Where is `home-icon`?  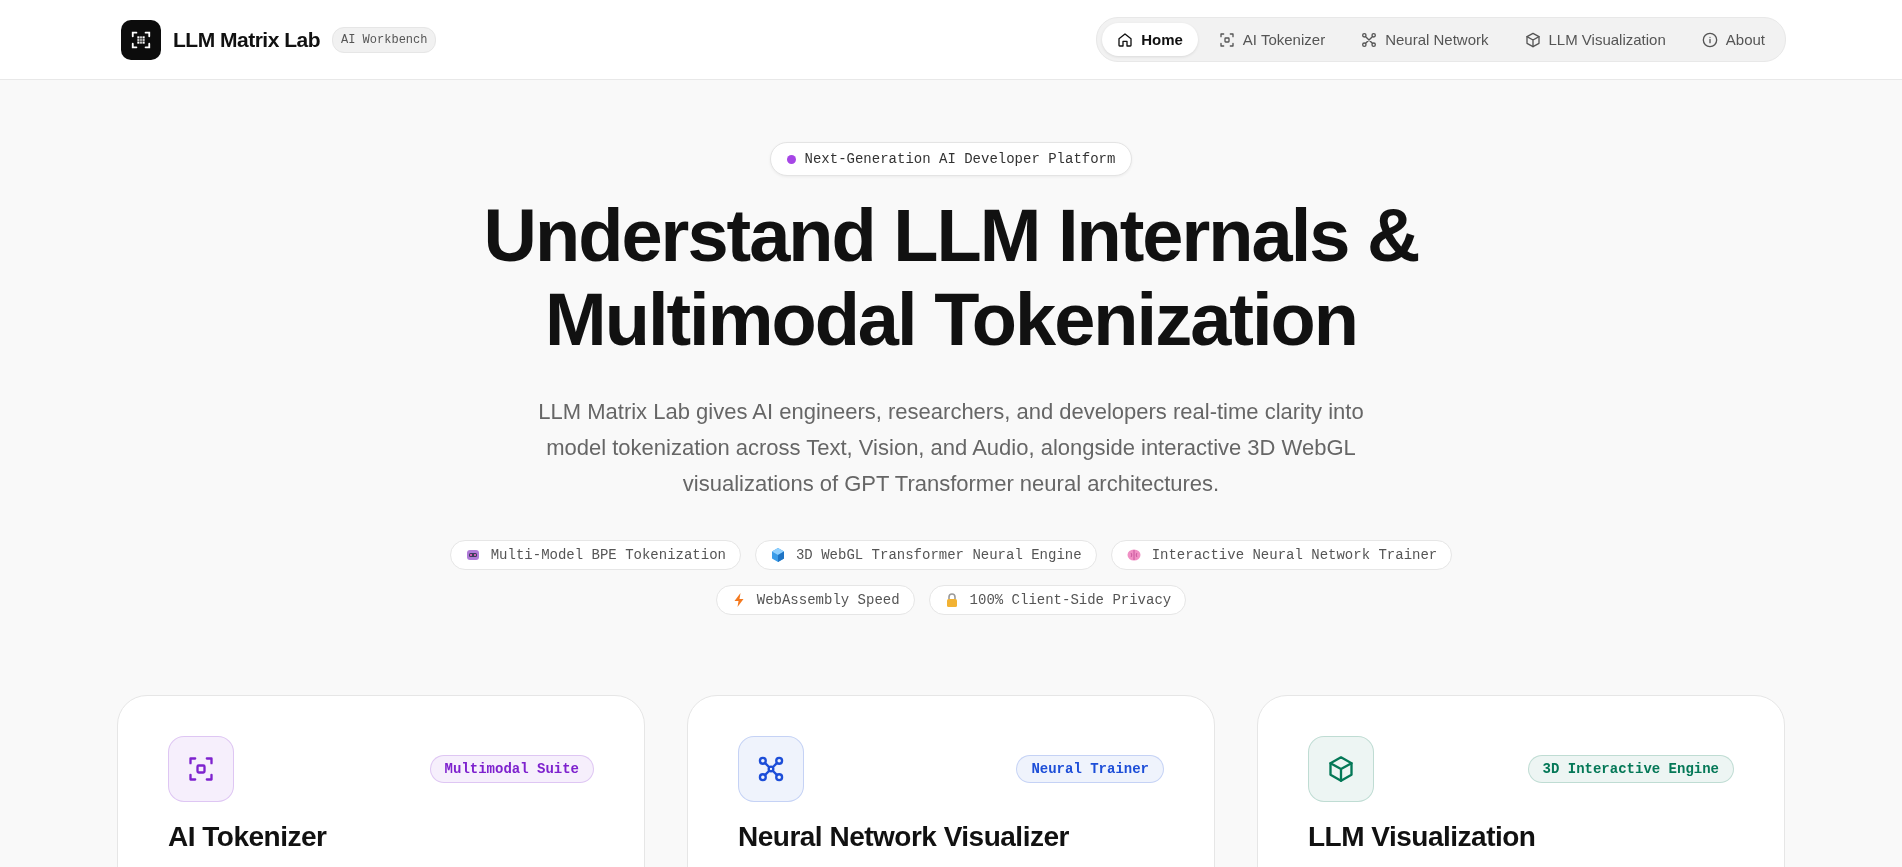
home-icon is located at coordinates (1125, 39).